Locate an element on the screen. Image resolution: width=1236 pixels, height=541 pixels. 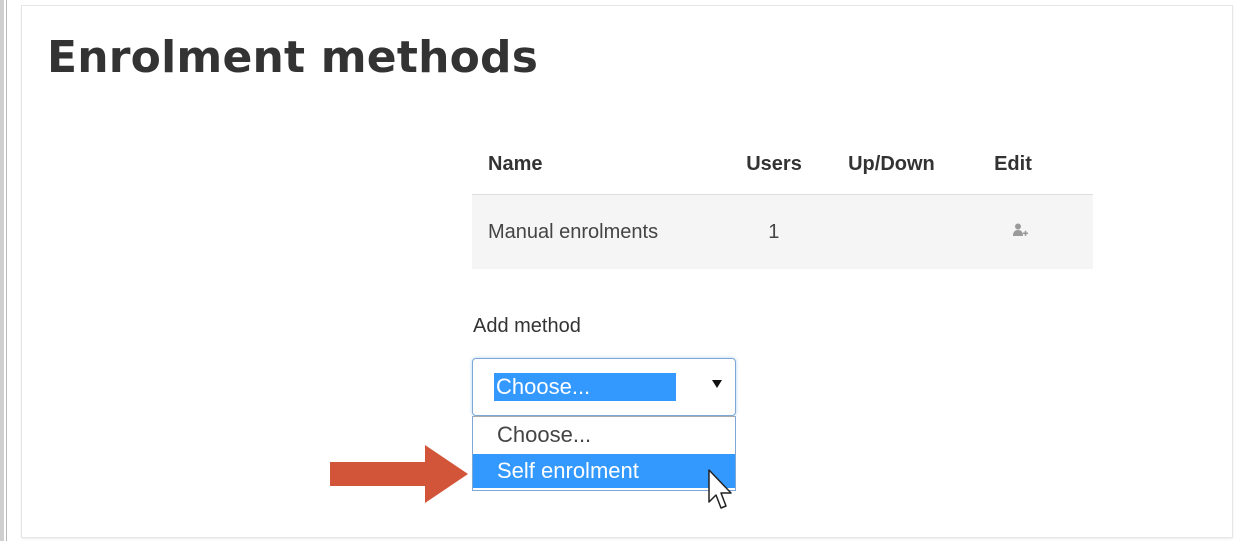
header-users: Users is located at coordinates (797, 164).